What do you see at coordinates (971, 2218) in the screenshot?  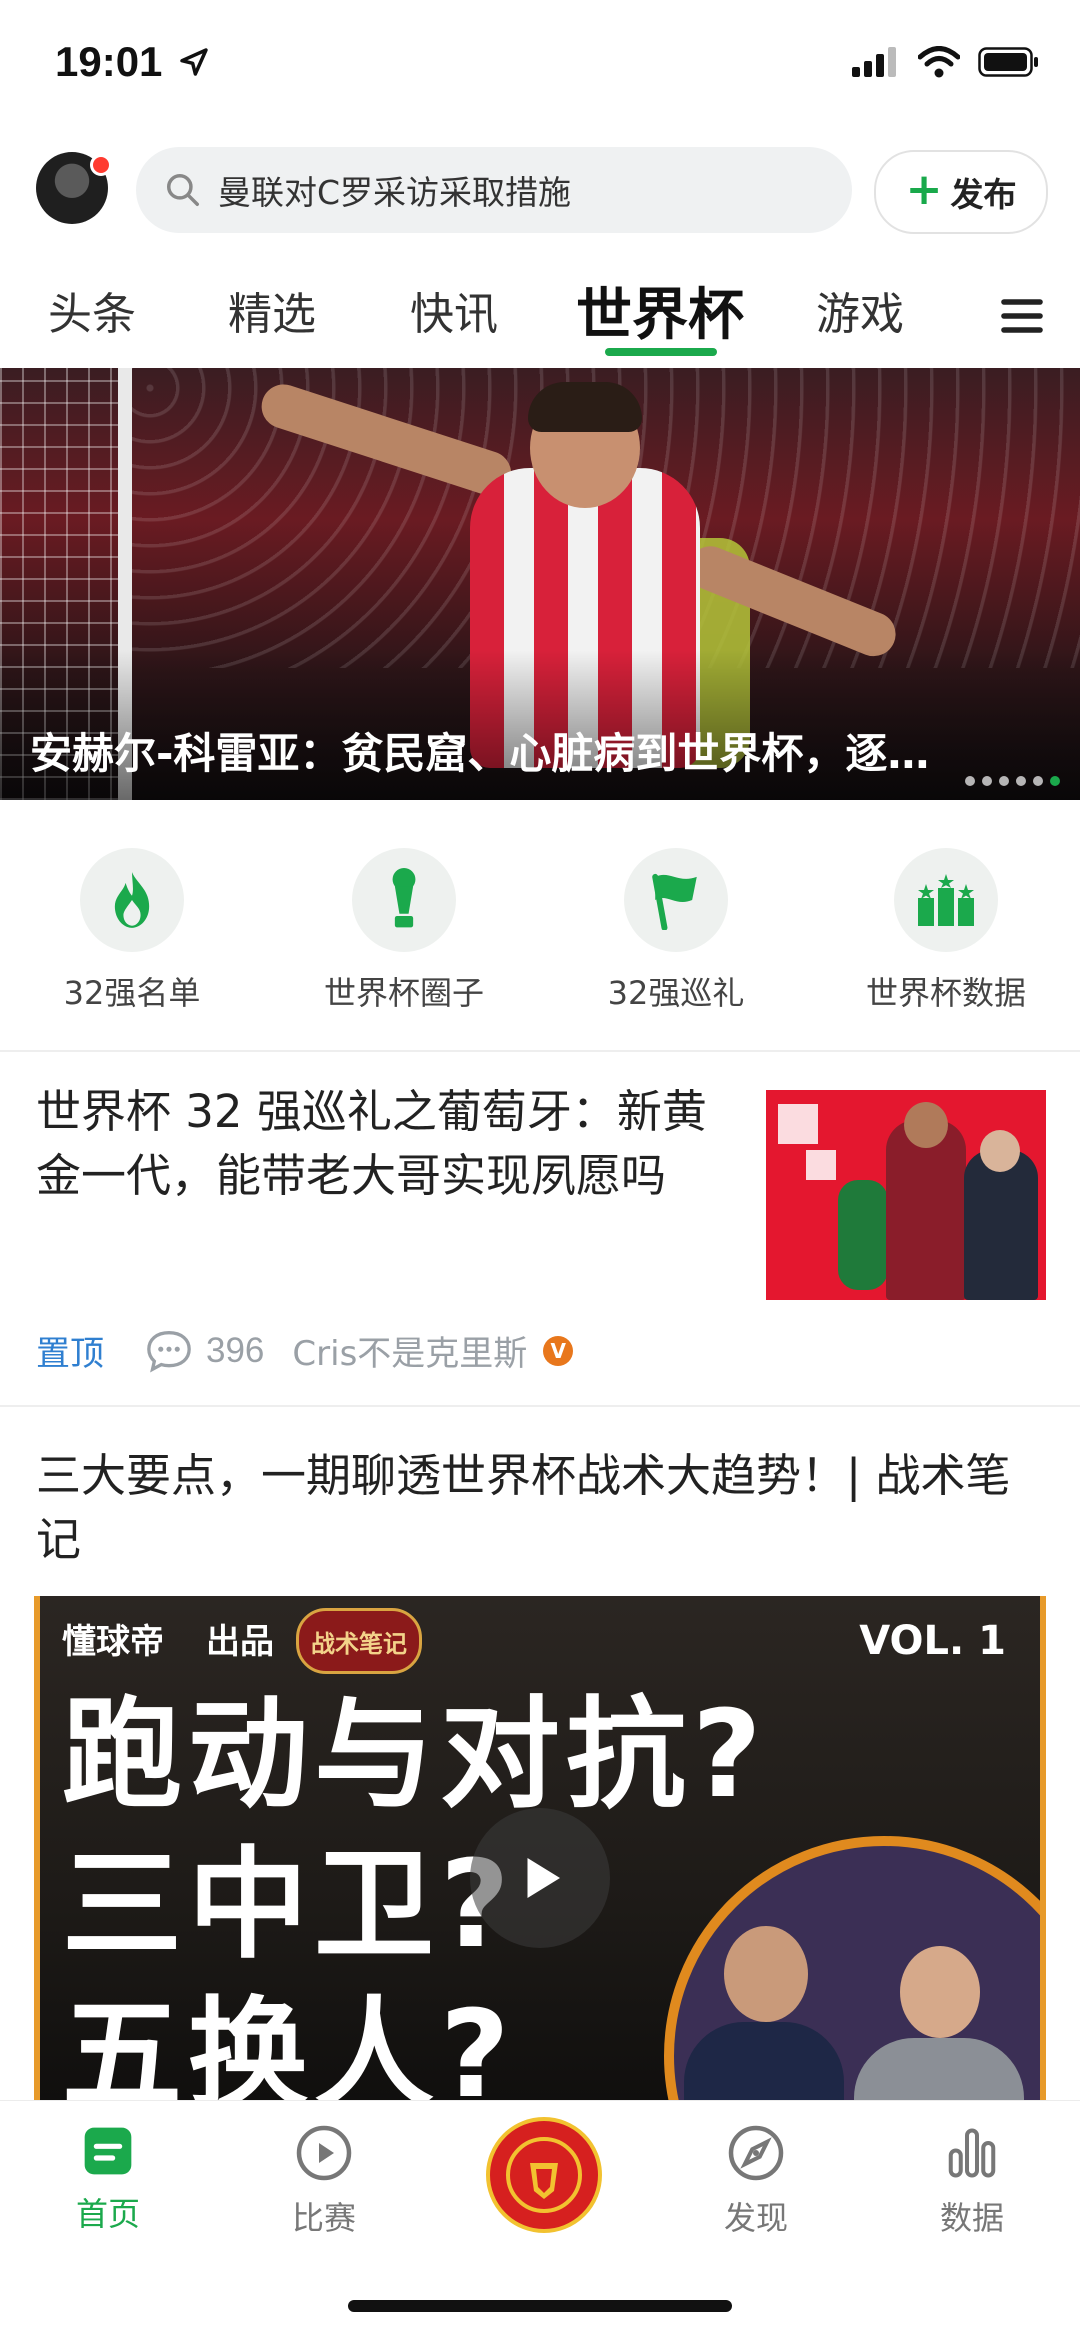 I see `nav-label: 数据` at bounding box center [971, 2218].